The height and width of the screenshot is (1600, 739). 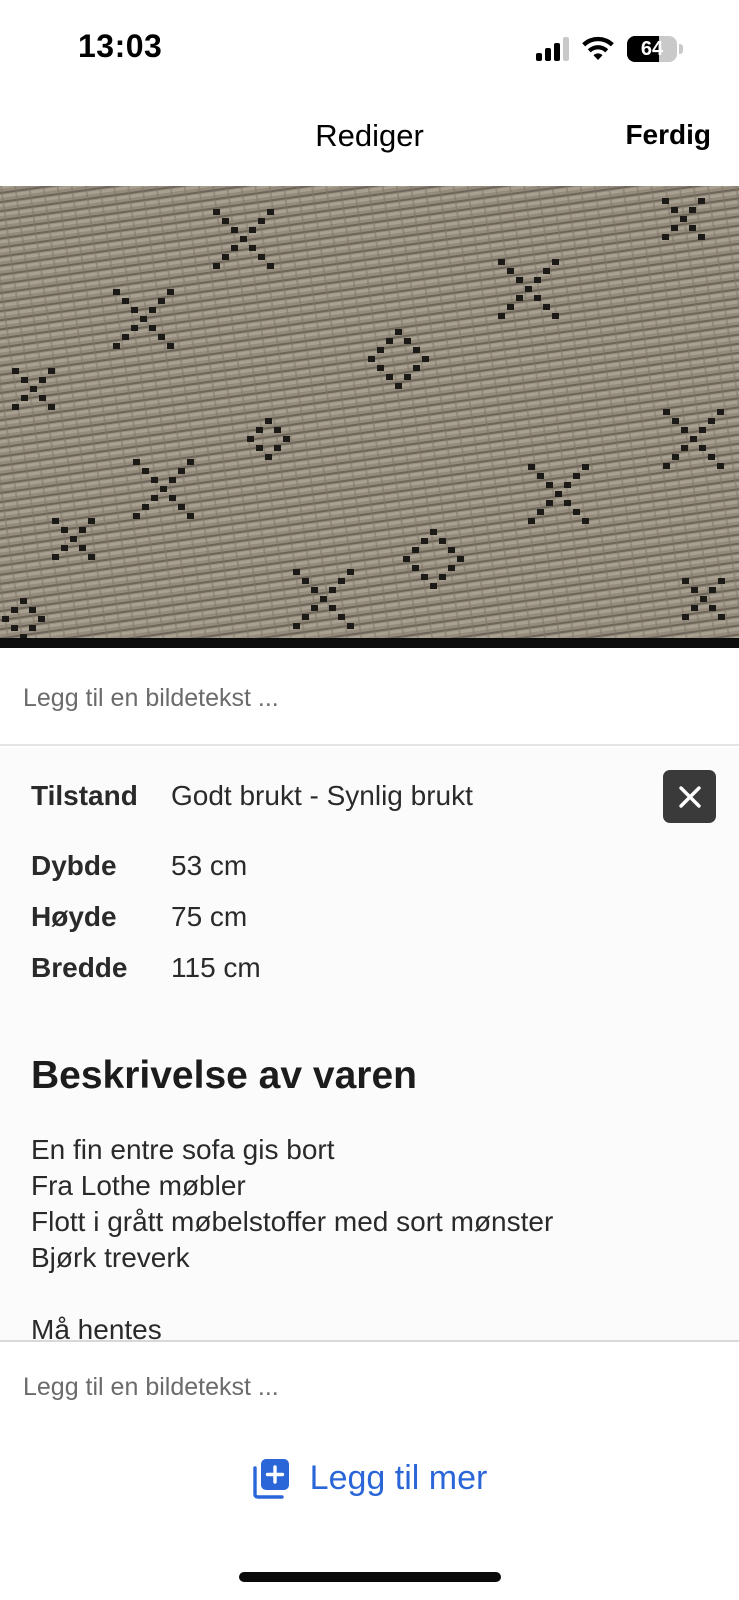 What do you see at coordinates (84, 795) in the screenshot?
I see `spec-key: Tilstand` at bounding box center [84, 795].